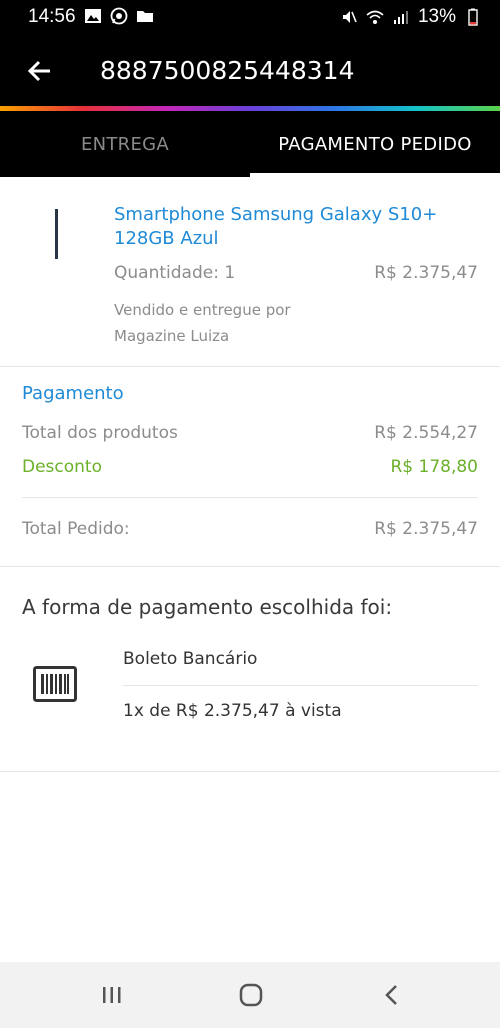 The image size is (500, 1028). What do you see at coordinates (52, 16) in the screenshot?
I see `status-time: 14:56` at bounding box center [52, 16].